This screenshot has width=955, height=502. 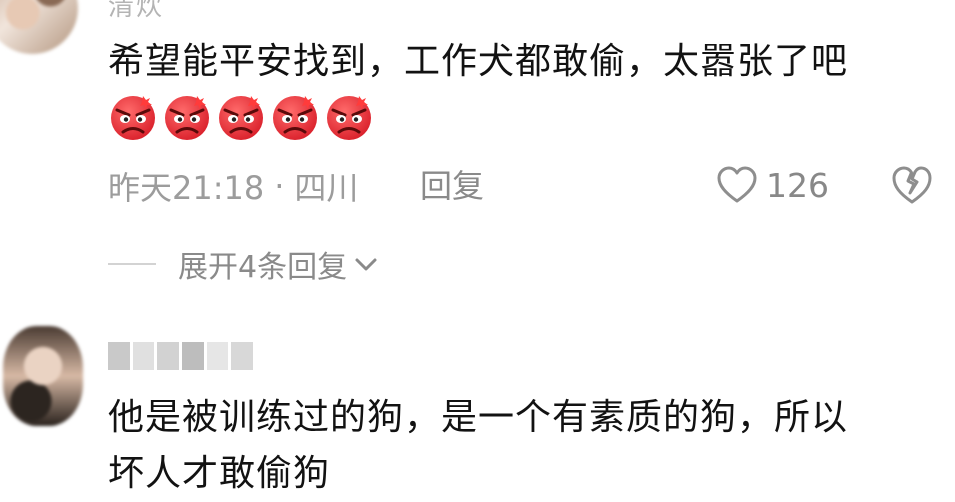 I want to click on comment-text: 他是被训练过的狗，是一个有素质的狗，所以 坏人才敢偷狗, so click(x=478, y=445).